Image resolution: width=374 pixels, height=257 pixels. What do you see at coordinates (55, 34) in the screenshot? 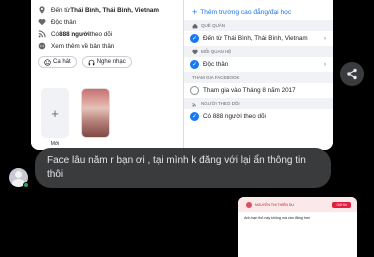
I see `info-prefix: Có` at bounding box center [55, 34].